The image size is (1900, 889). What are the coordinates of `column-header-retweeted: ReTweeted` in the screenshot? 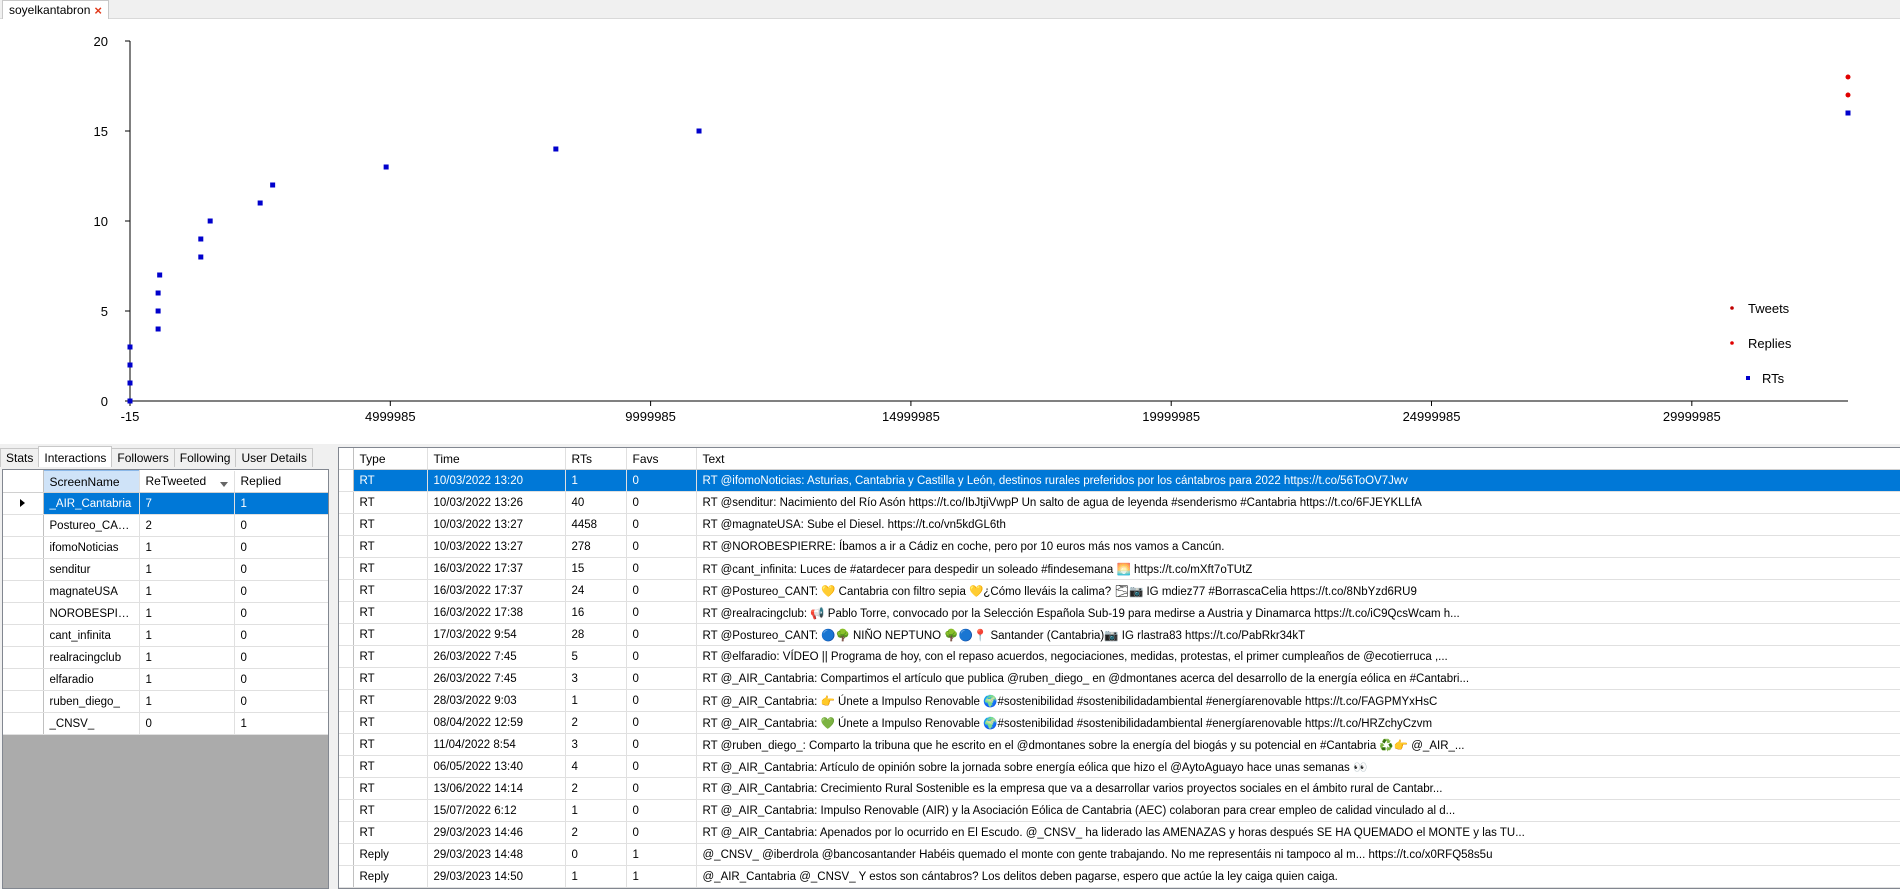 It's located at (187, 481).